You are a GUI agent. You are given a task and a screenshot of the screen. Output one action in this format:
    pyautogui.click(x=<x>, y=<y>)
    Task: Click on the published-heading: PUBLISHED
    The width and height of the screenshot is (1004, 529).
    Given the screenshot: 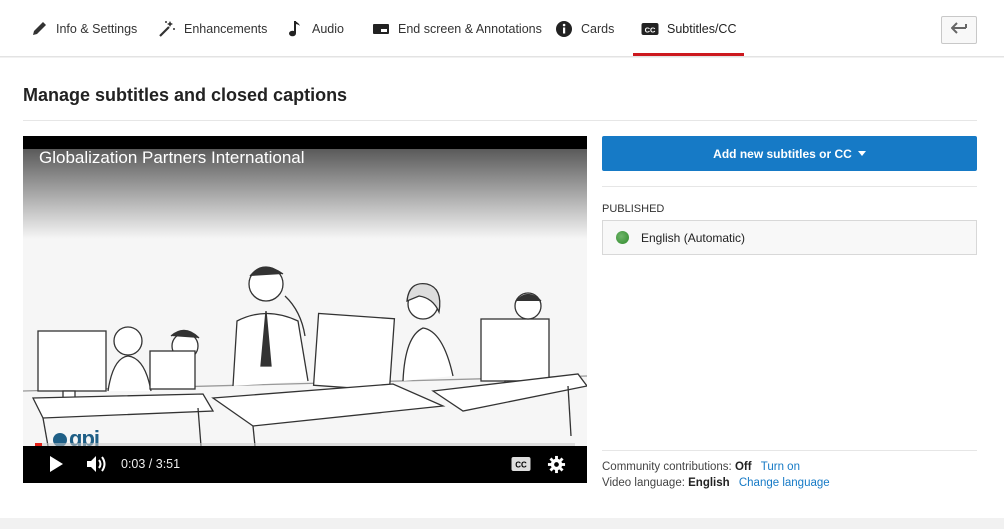 What is the action you would take?
    pyautogui.click(x=633, y=209)
    